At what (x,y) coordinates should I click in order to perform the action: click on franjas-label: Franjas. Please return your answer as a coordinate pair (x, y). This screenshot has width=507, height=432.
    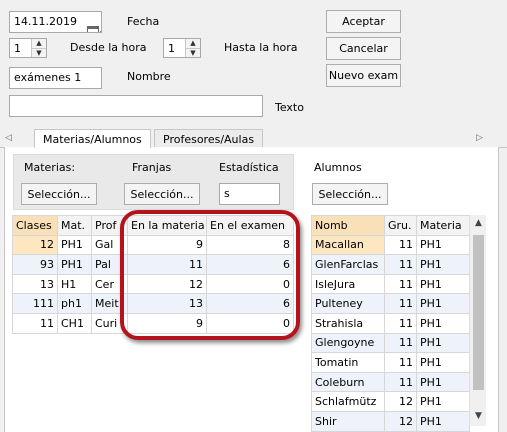
    Looking at the image, I should click on (152, 167).